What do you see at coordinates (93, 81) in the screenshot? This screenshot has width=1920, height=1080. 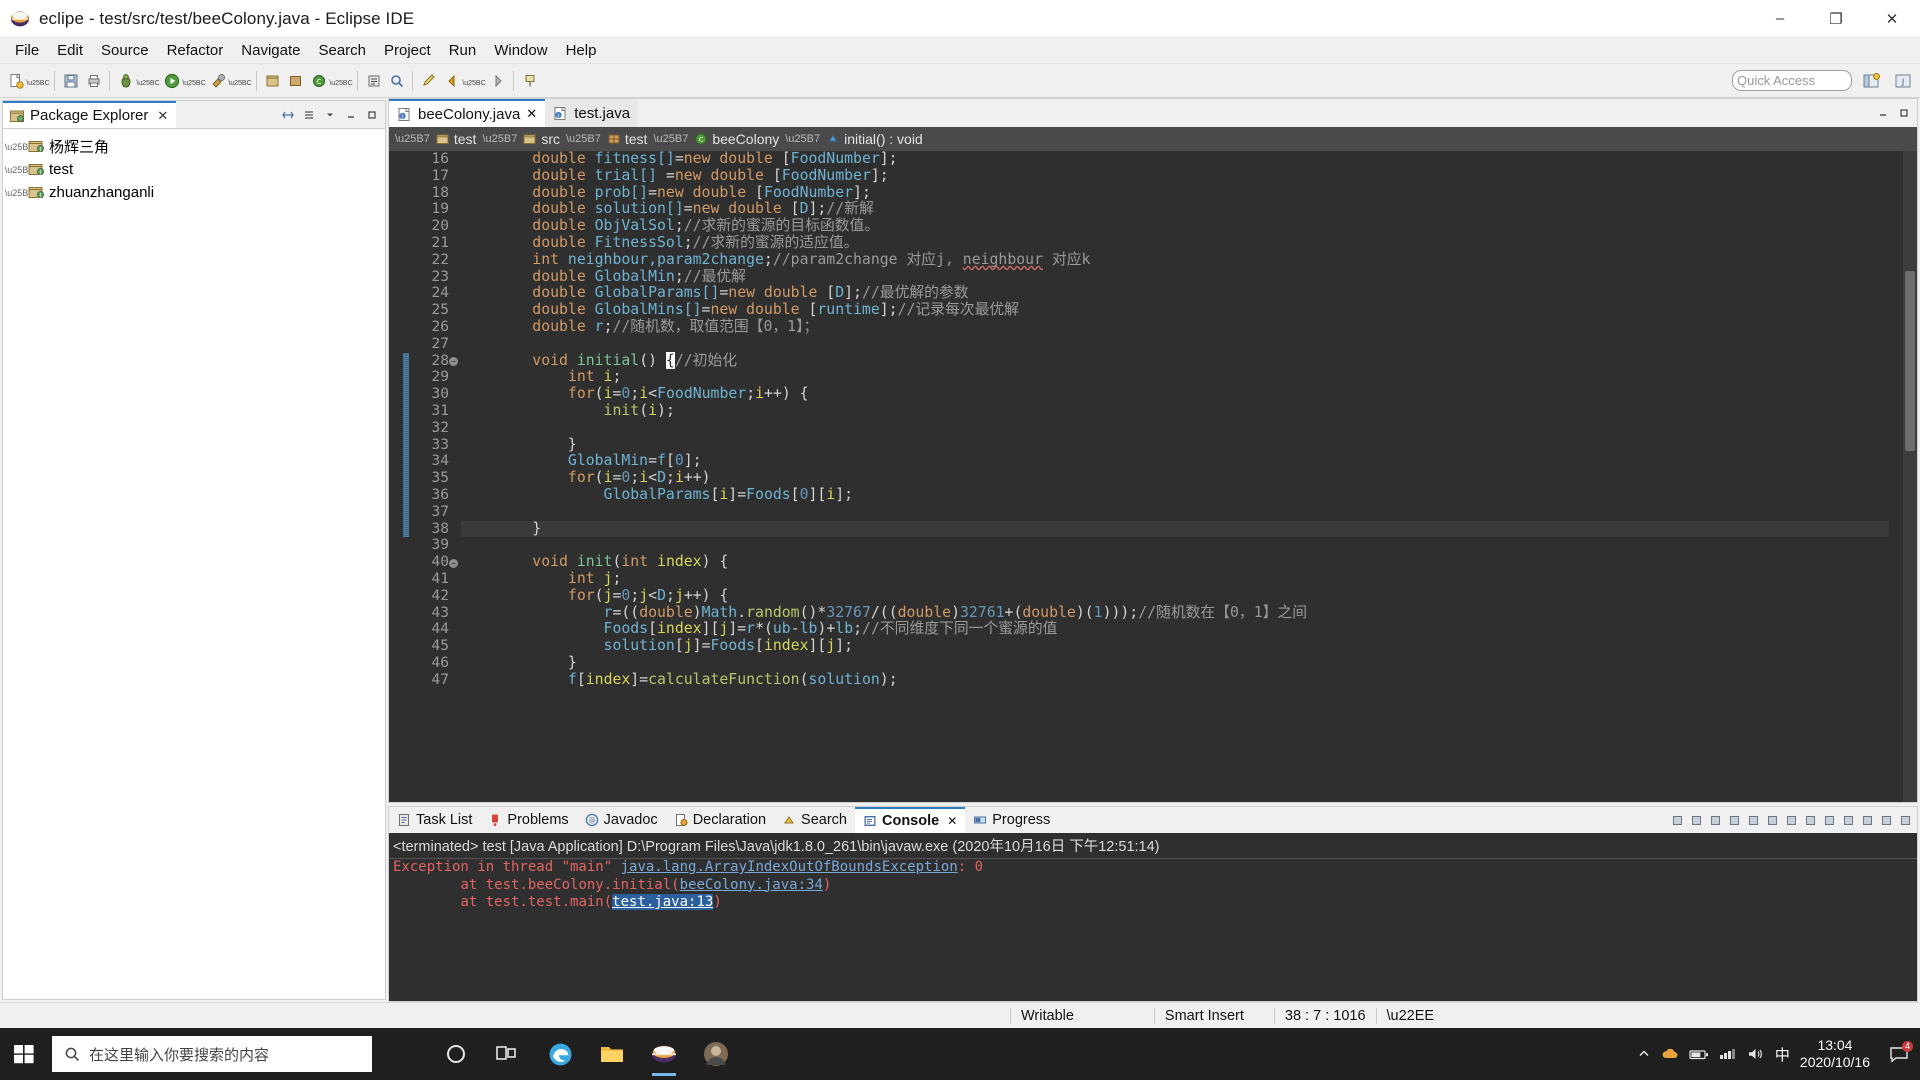 I see `print-button` at bounding box center [93, 81].